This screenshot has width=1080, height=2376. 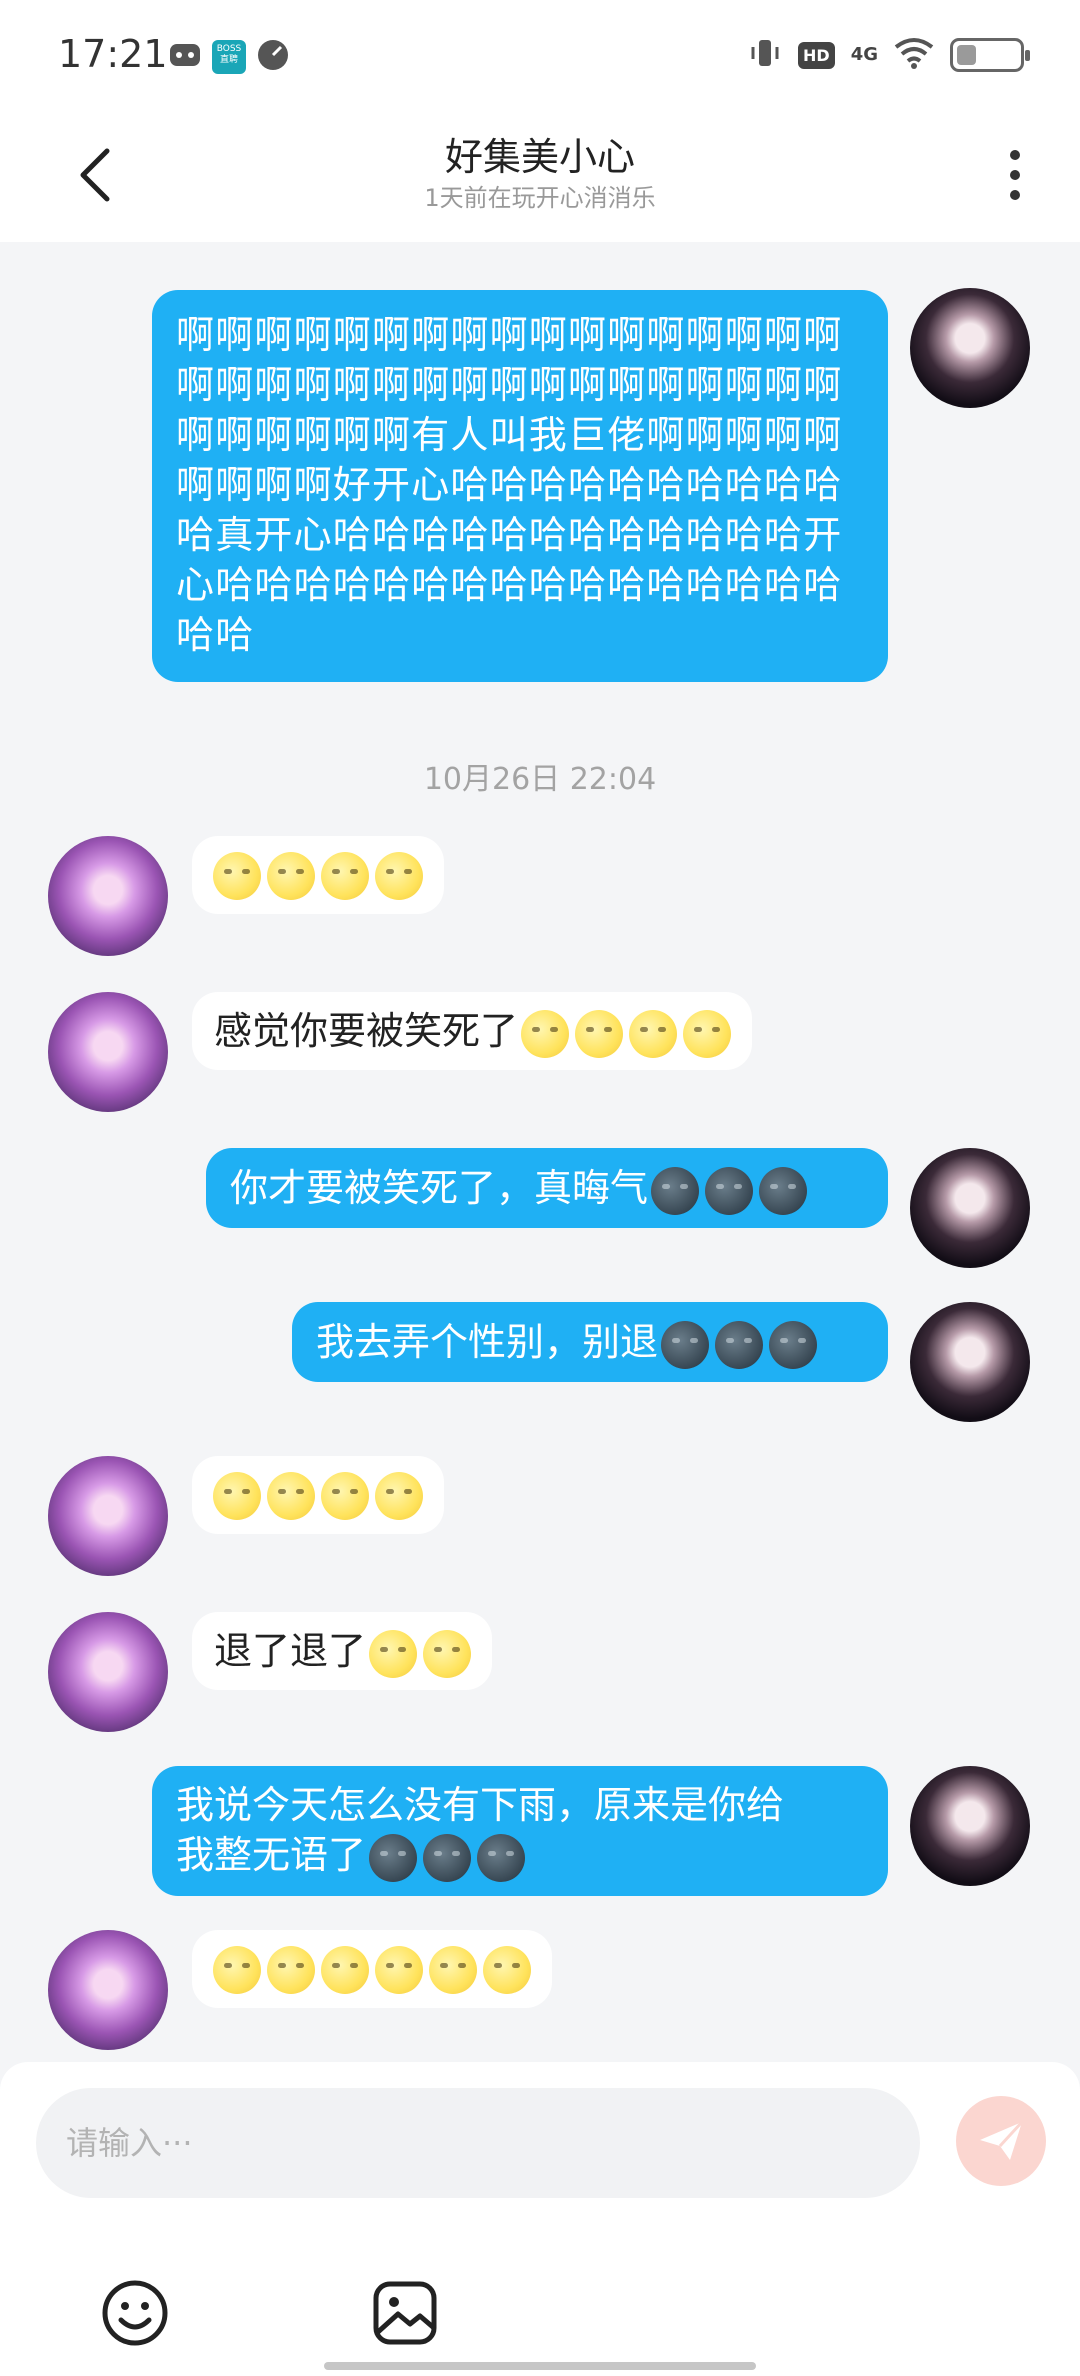 What do you see at coordinates (540, 198) in the screenshot?
I see `contact-status: 1天前在玩开心消消乐` at bounding box center [540, 198].